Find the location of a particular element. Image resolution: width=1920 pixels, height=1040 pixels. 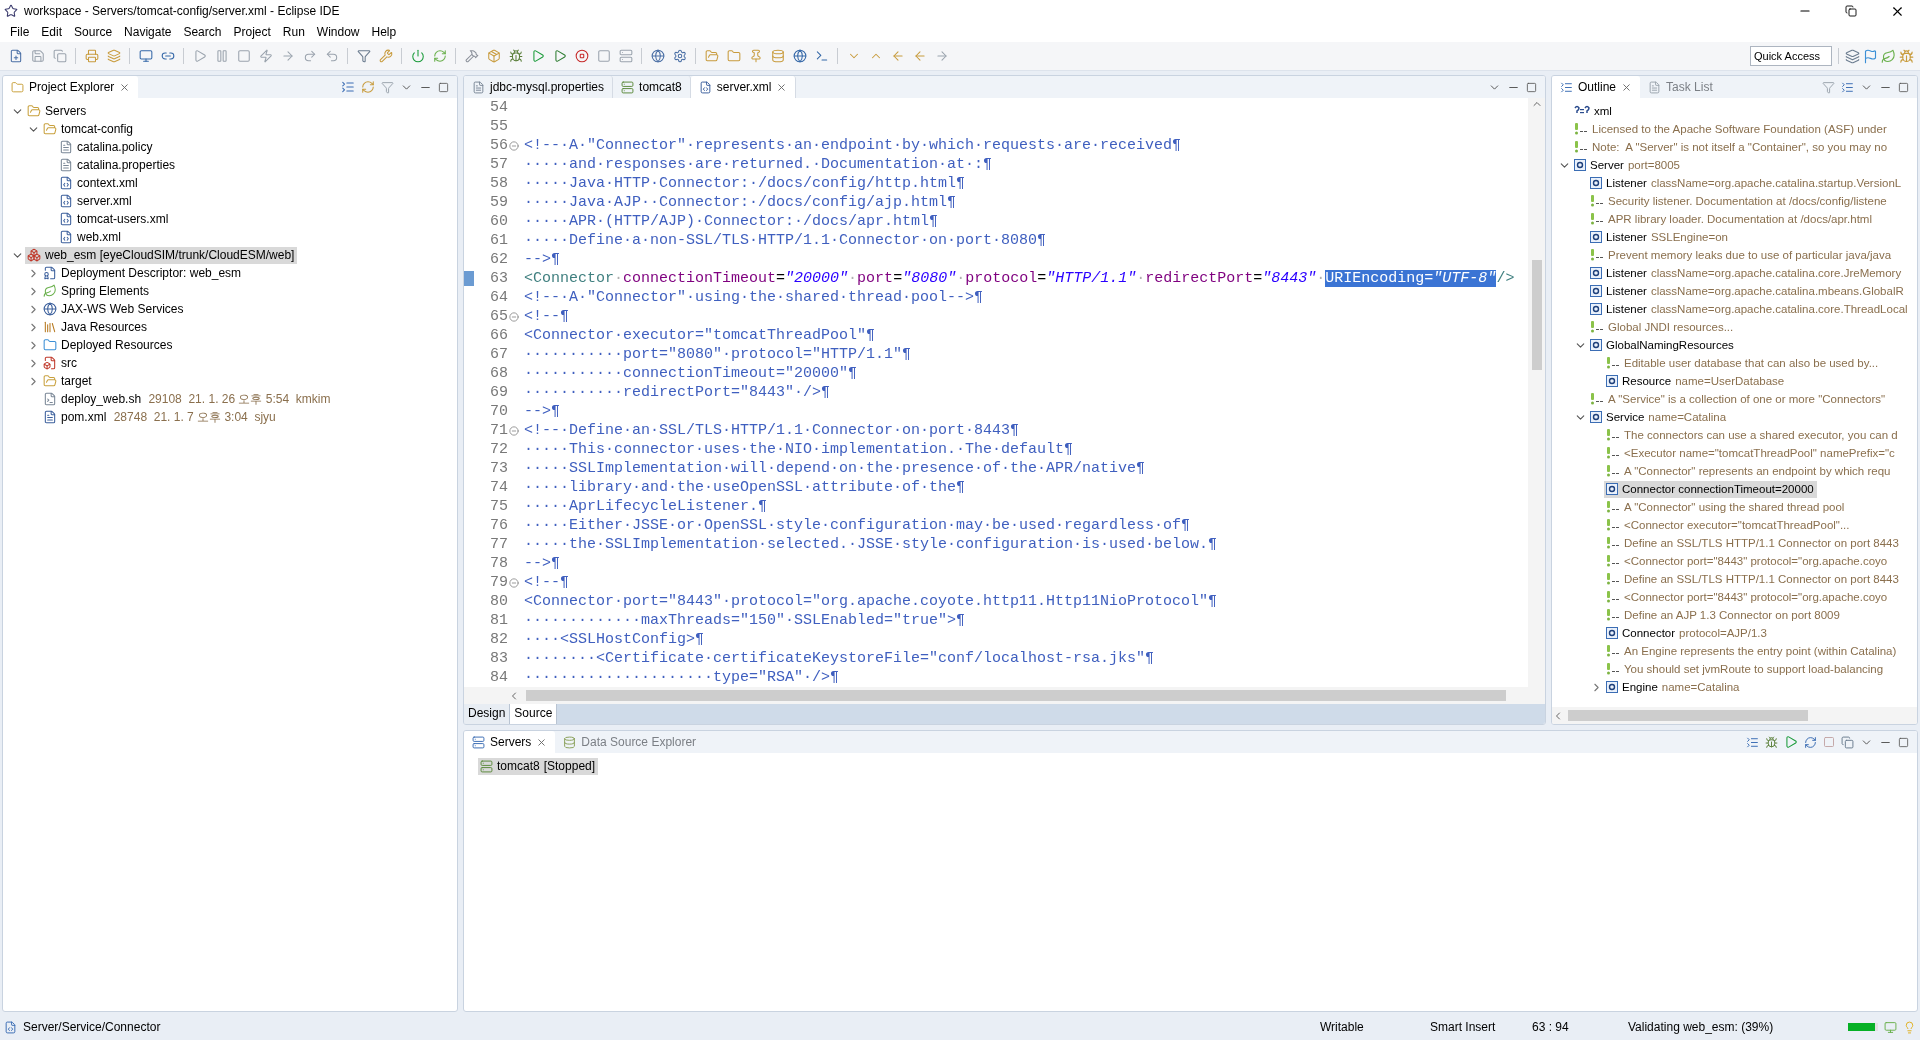

vertical-scrollbar is located at coordinates (1536, 392).